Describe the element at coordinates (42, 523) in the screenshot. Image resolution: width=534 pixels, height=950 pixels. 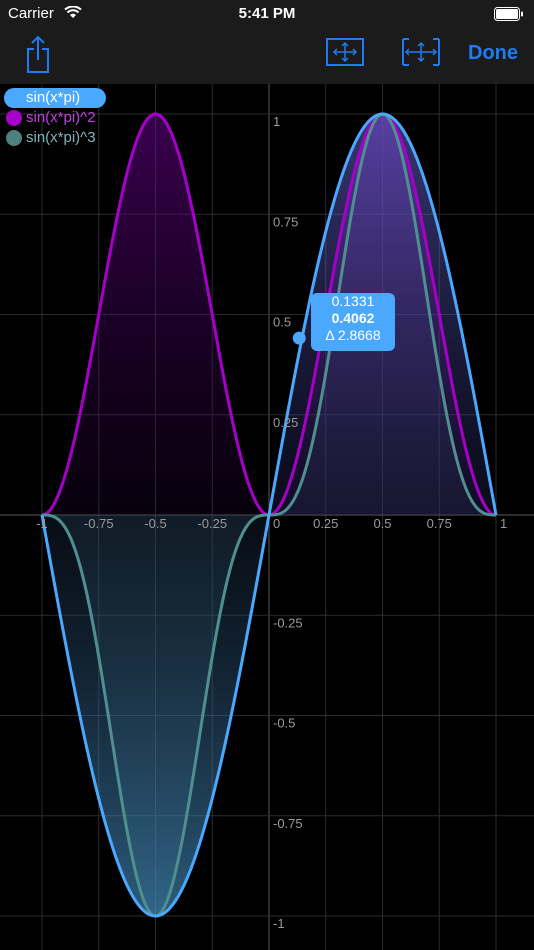
I see `x-tick-label: -1` at that location.